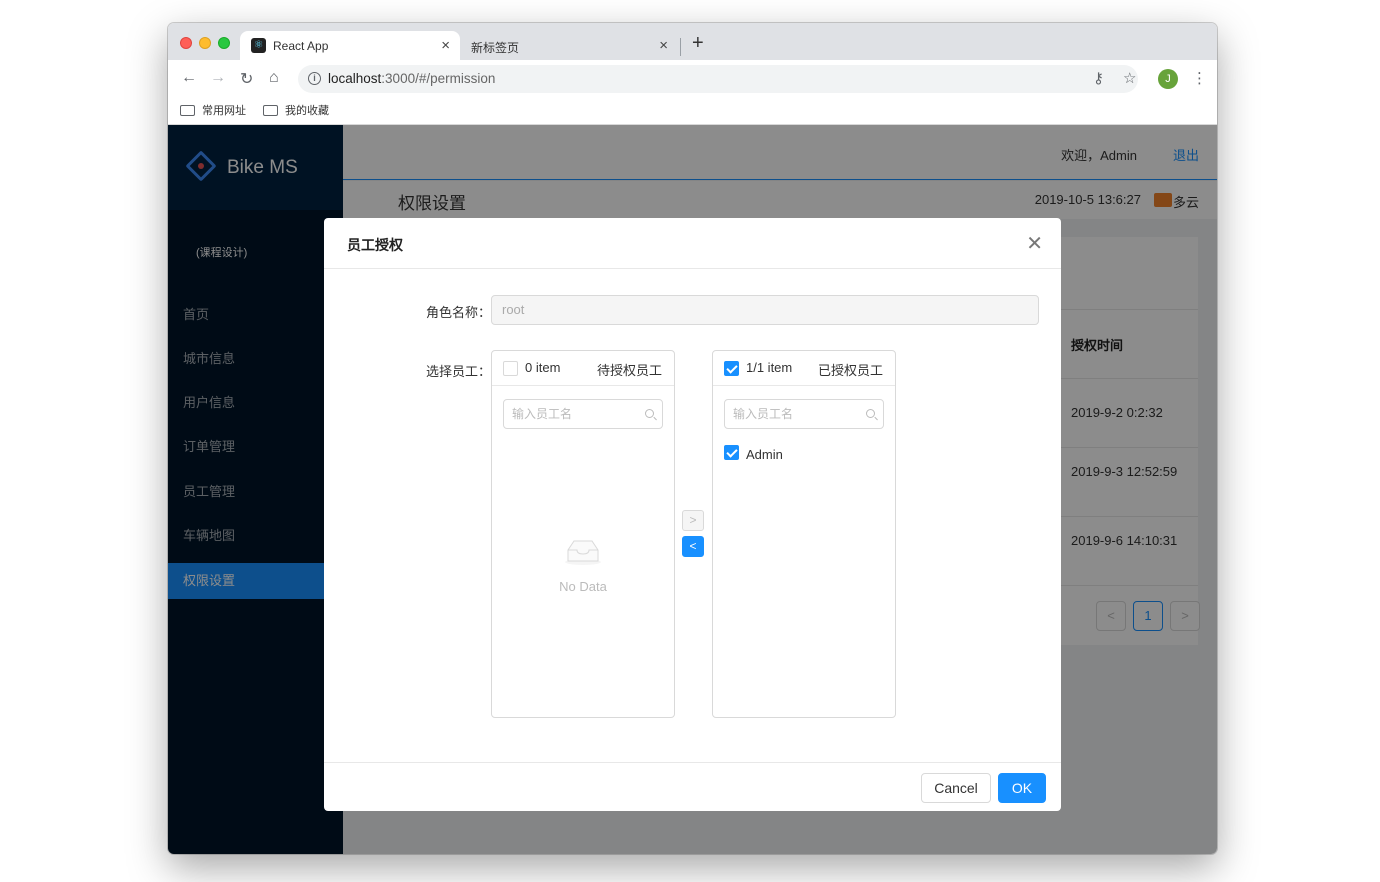  What do you see at coordinates (218, 78) in the screenshot?
I see `forward-icon: →` at bounding box center [218, 78].